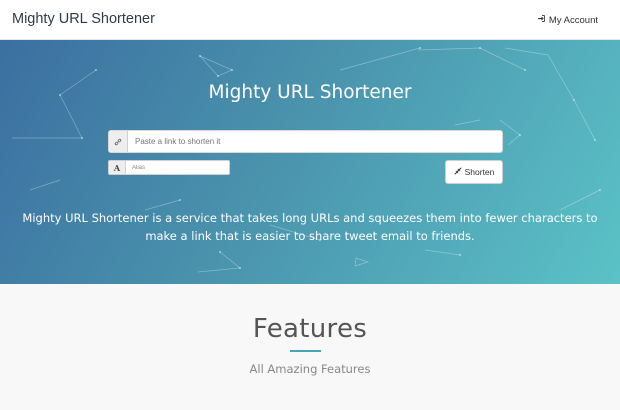  What do you see at coordinates (305, 351) in the screenshot?
I see `features-divider` at bounding box center [305, 351].